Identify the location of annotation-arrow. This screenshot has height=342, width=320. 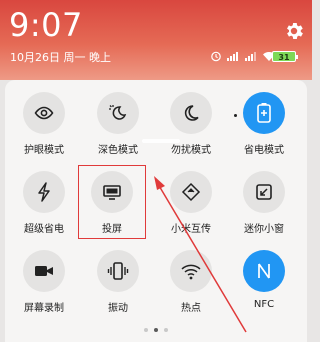
(200, 254).